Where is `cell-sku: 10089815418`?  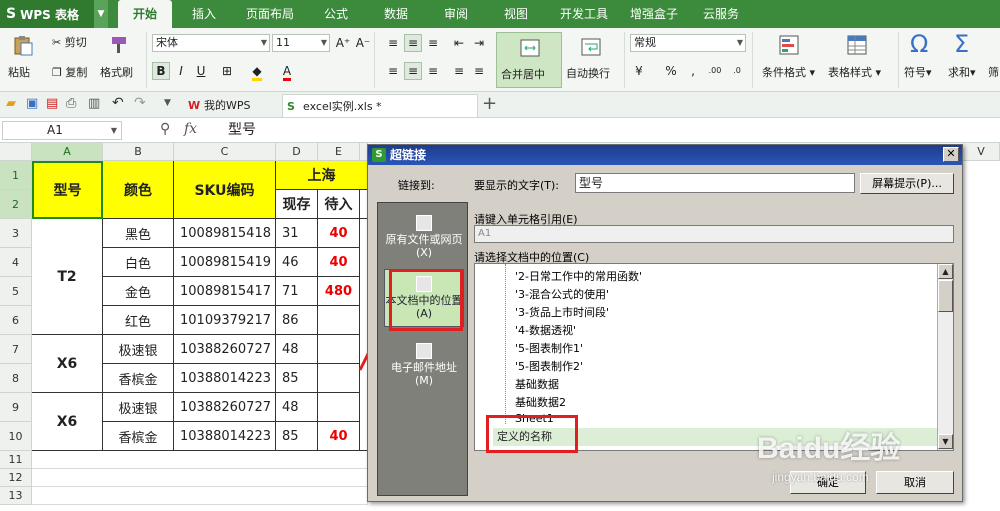 cell-sku: 10089815418 is located at coordinates (225, 233).